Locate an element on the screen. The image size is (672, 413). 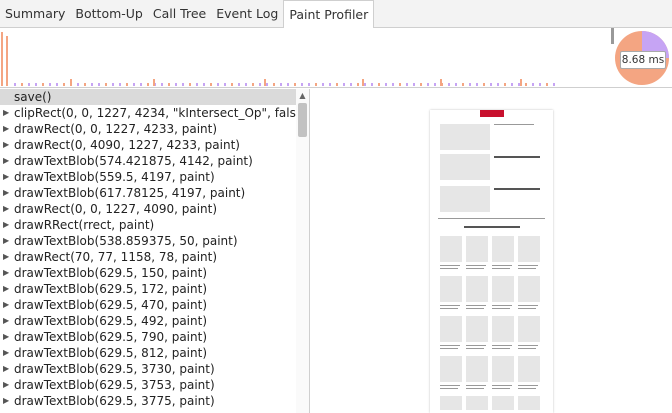
command-row: save() is located at coordinates (154, 97).